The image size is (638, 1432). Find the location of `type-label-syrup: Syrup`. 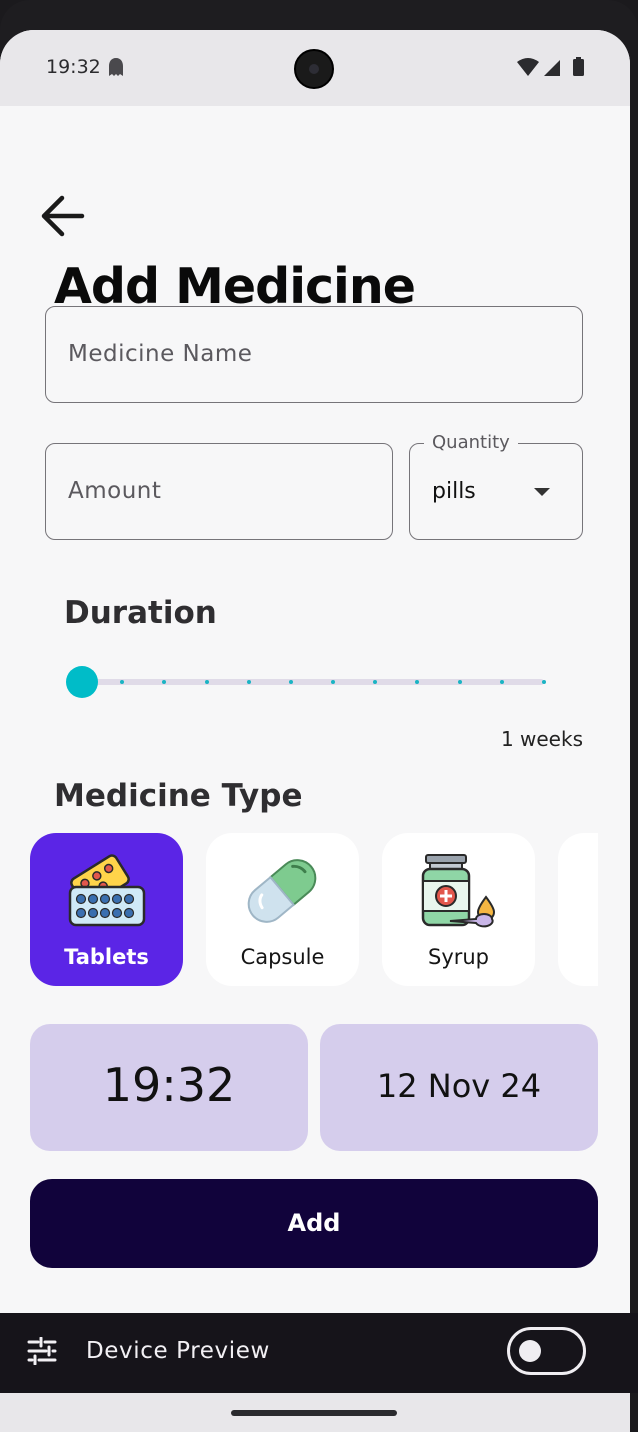

type-label-syrup: Syrup is located at coordinates (458, 957).